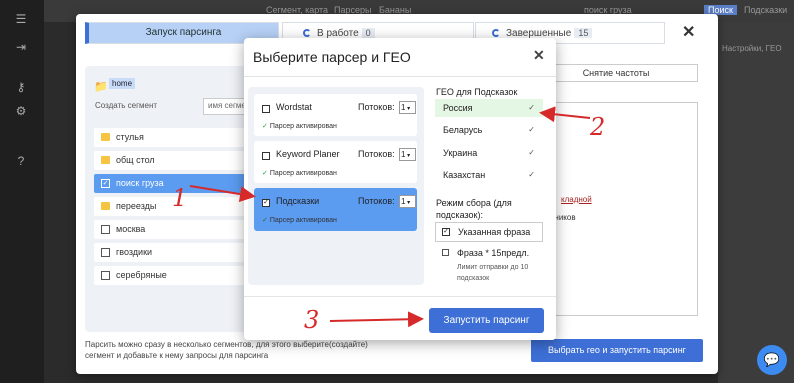 The height and width of the screenshot is (383, 794). I want to click on parser-name: Keyword Planer, so click(308, 154).